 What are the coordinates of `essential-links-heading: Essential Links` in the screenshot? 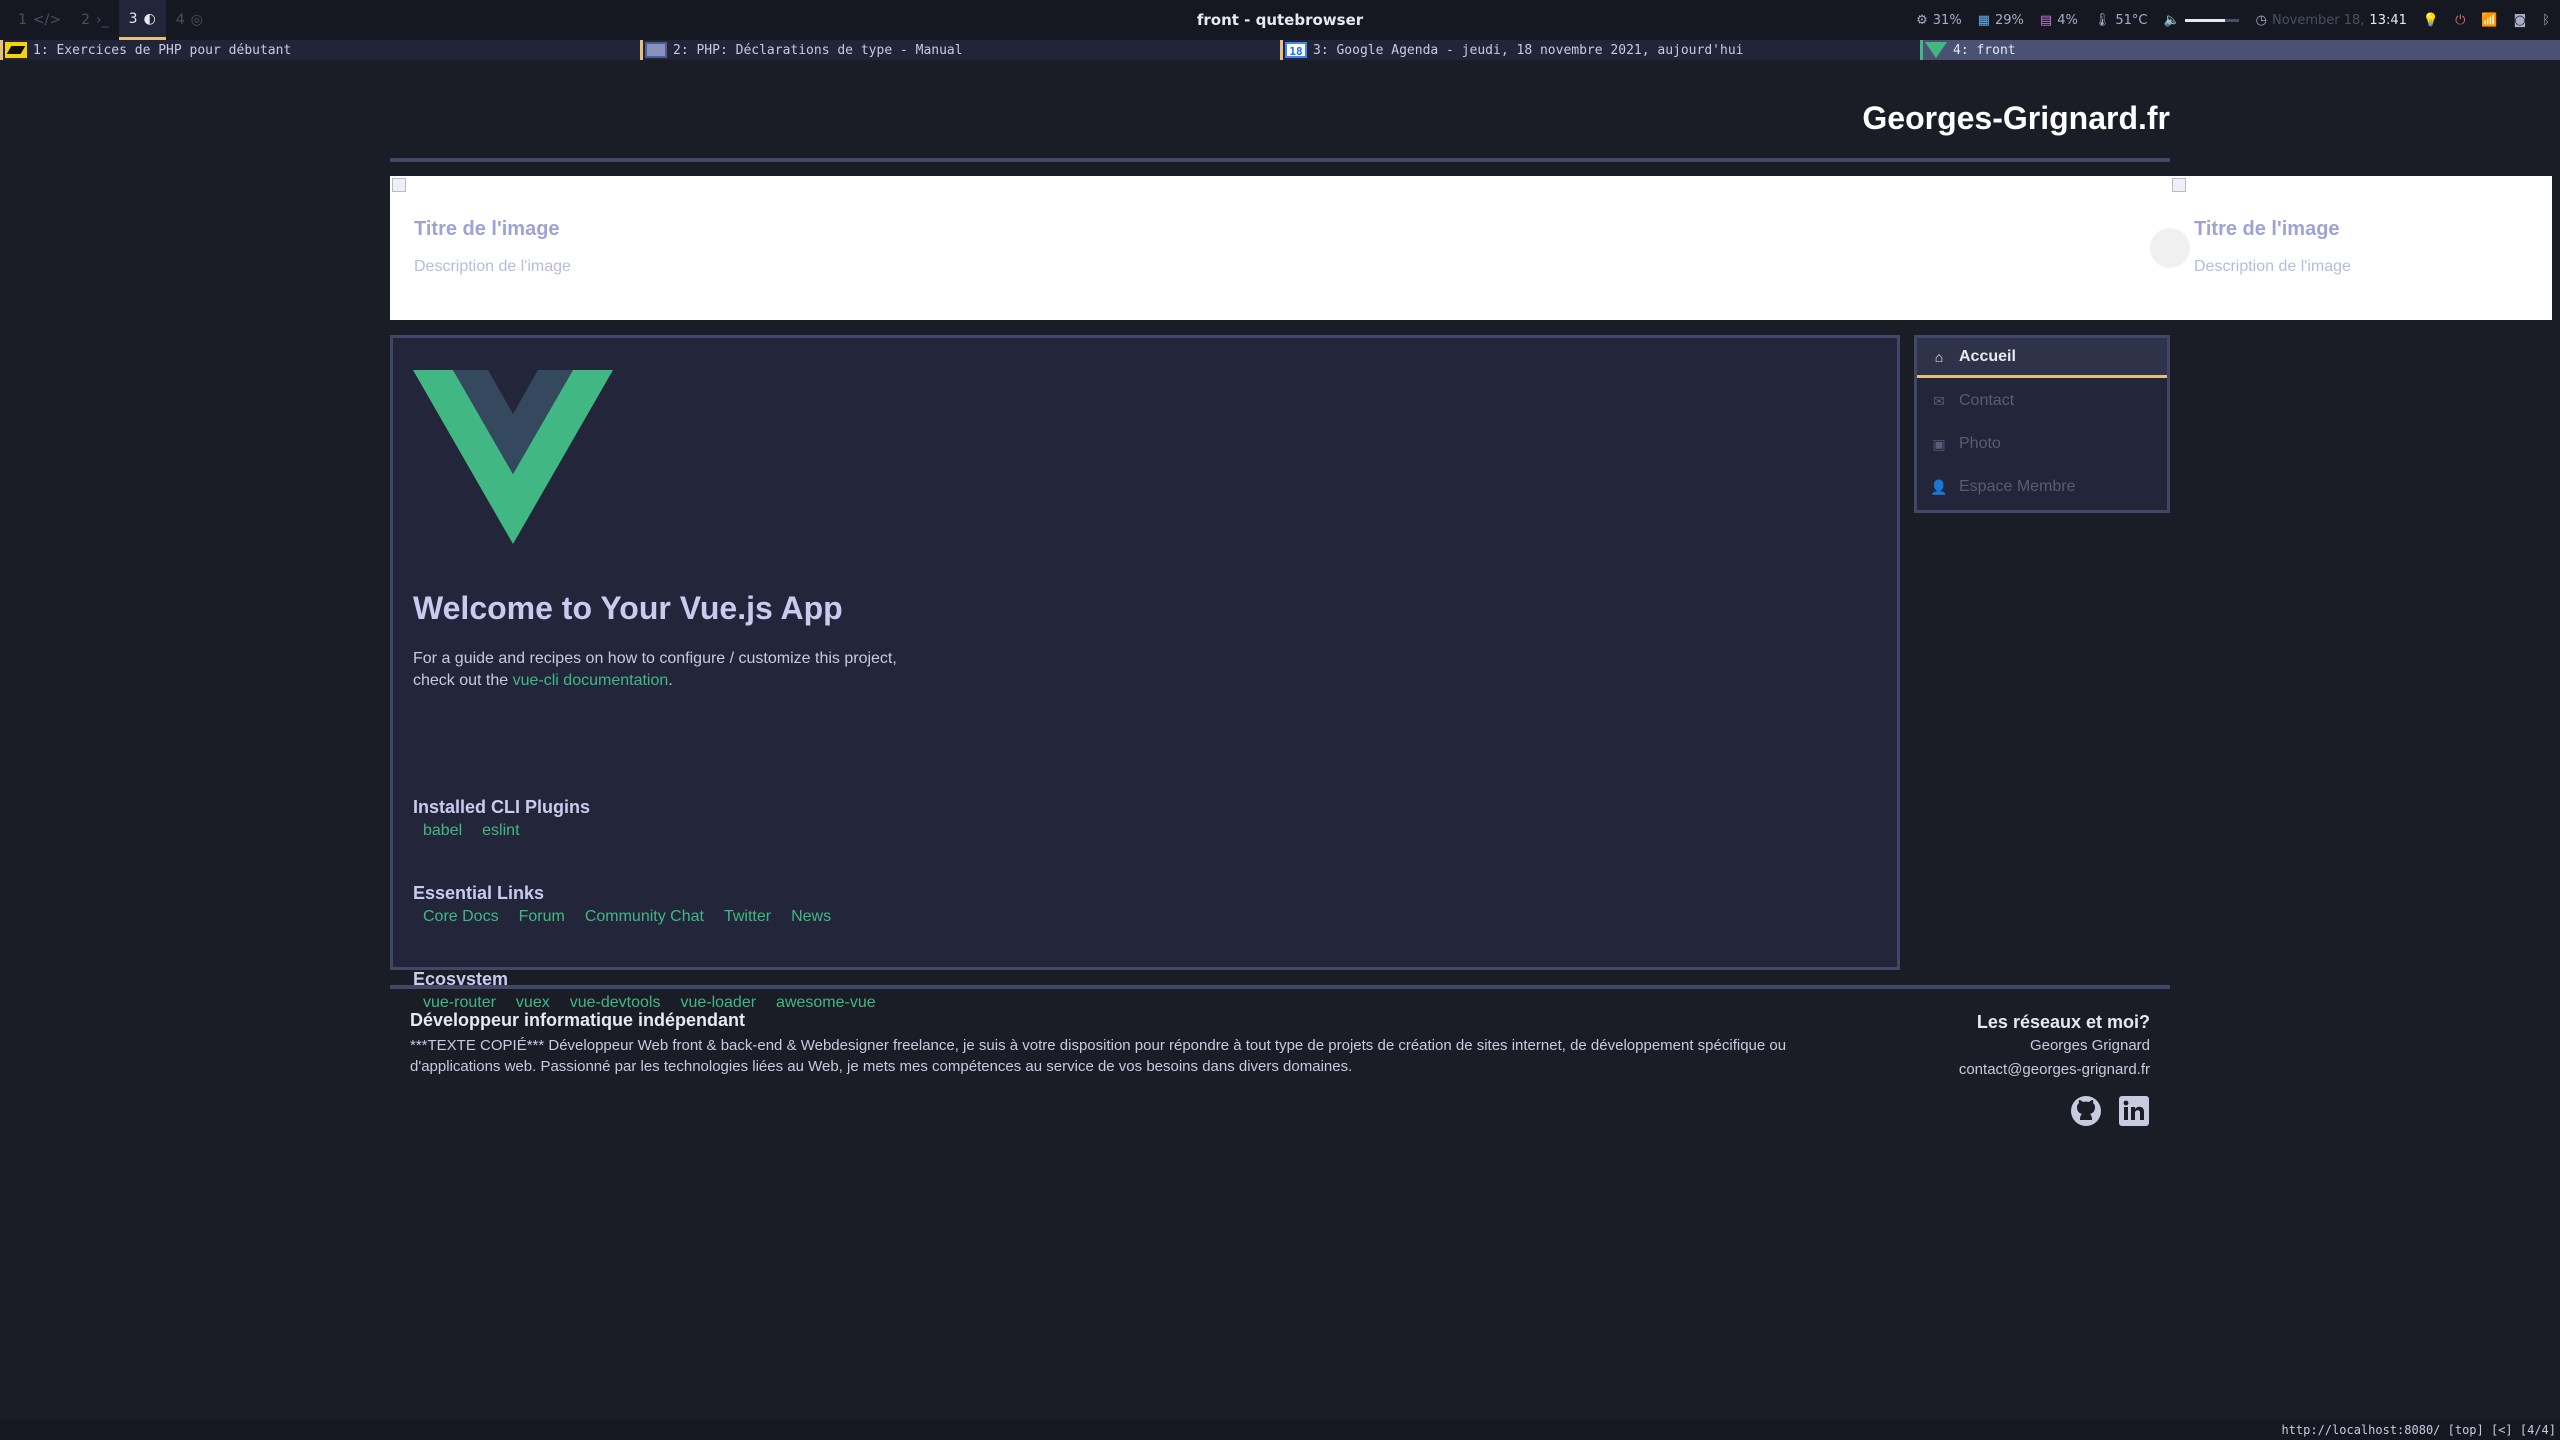 It's located at (479, 893).